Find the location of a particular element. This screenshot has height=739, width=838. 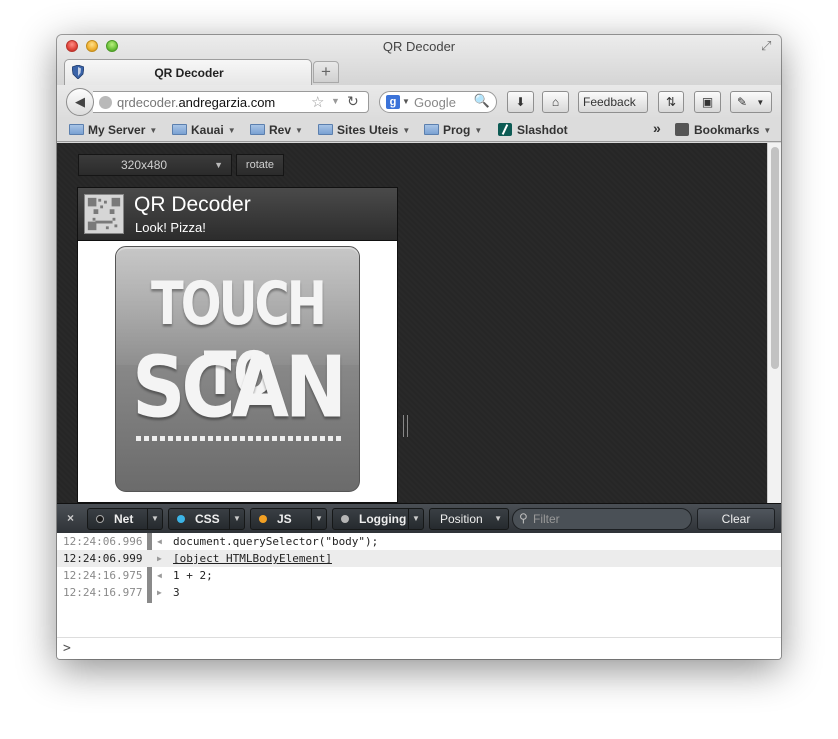

resize-handle is located at coordinates (405, 426).